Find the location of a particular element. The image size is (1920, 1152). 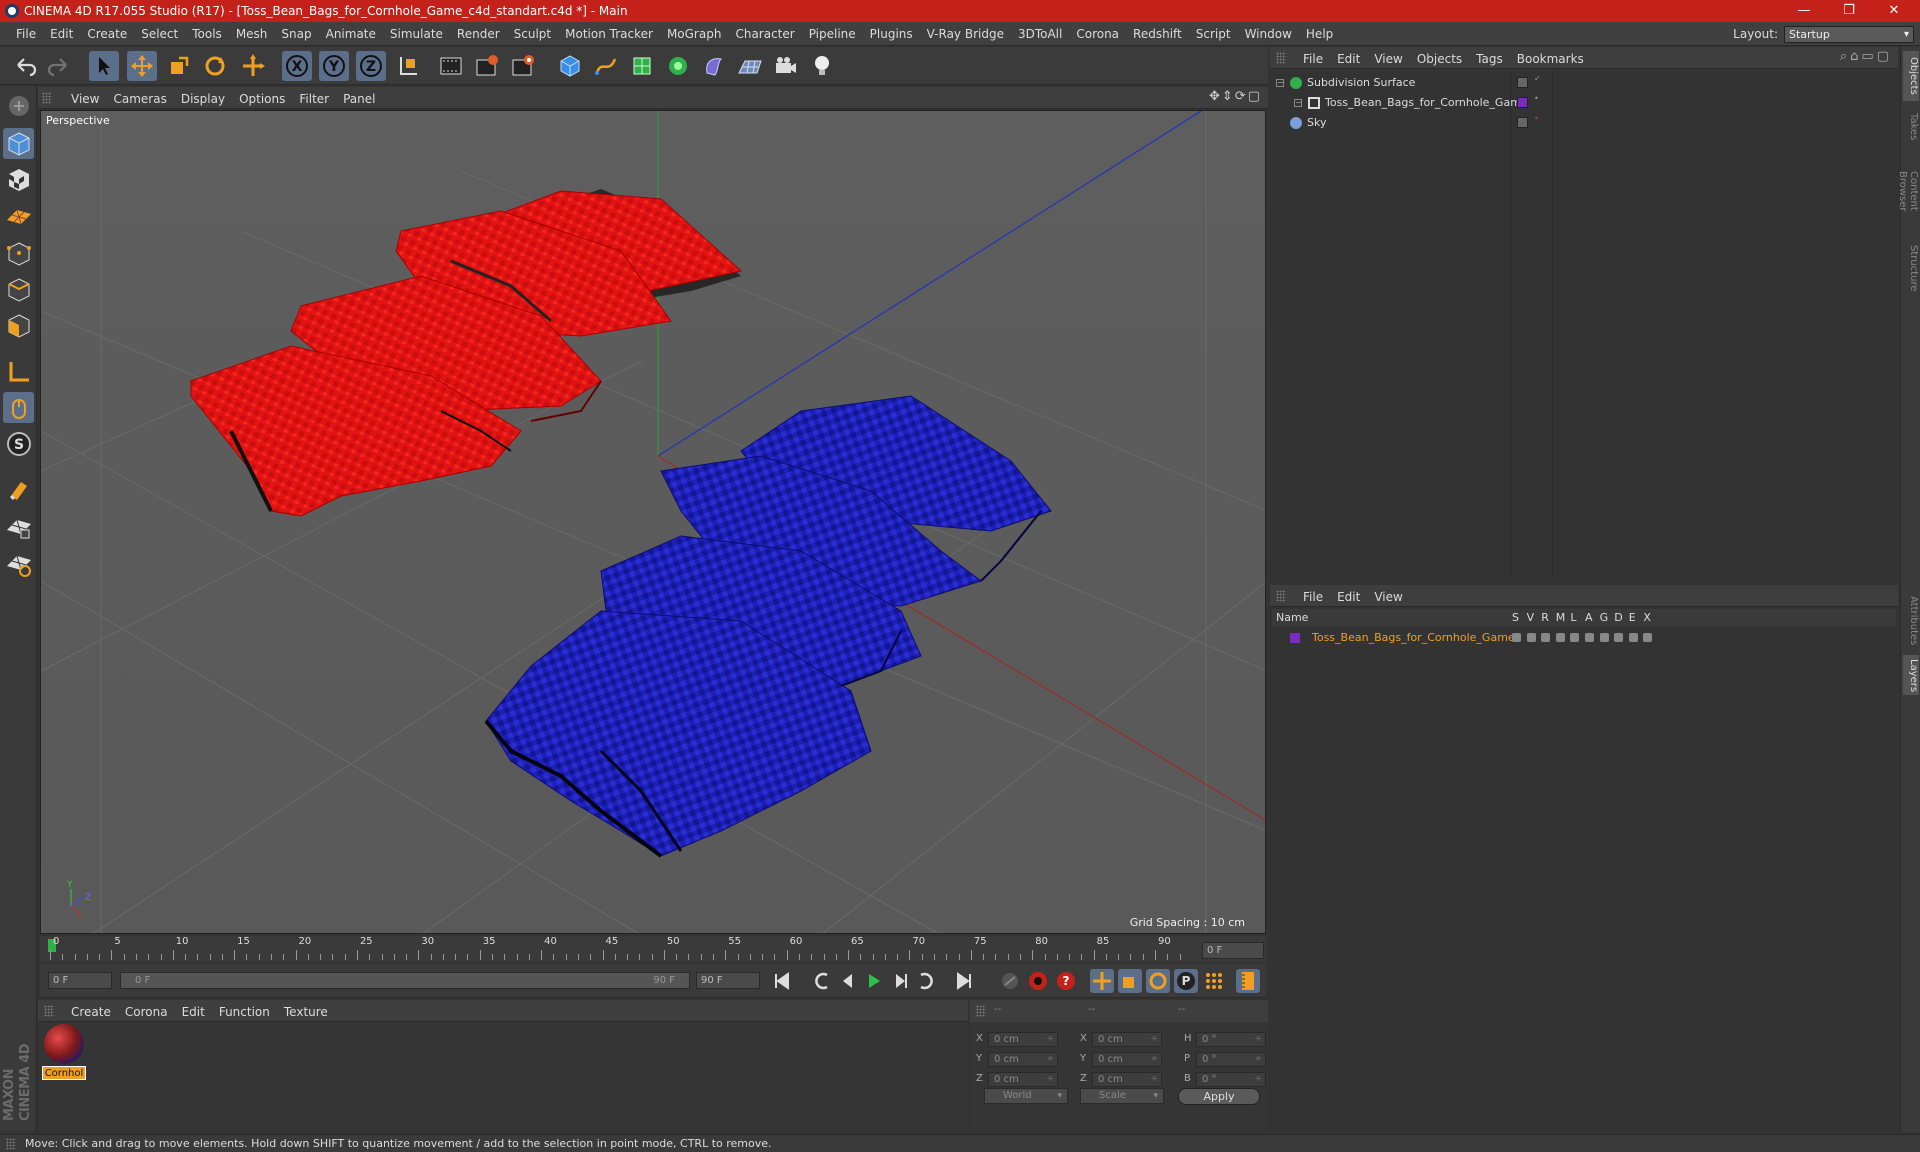

object-manager-tools-icons: ⌕⌂▭▢ is located at coordinates (1866, 56).